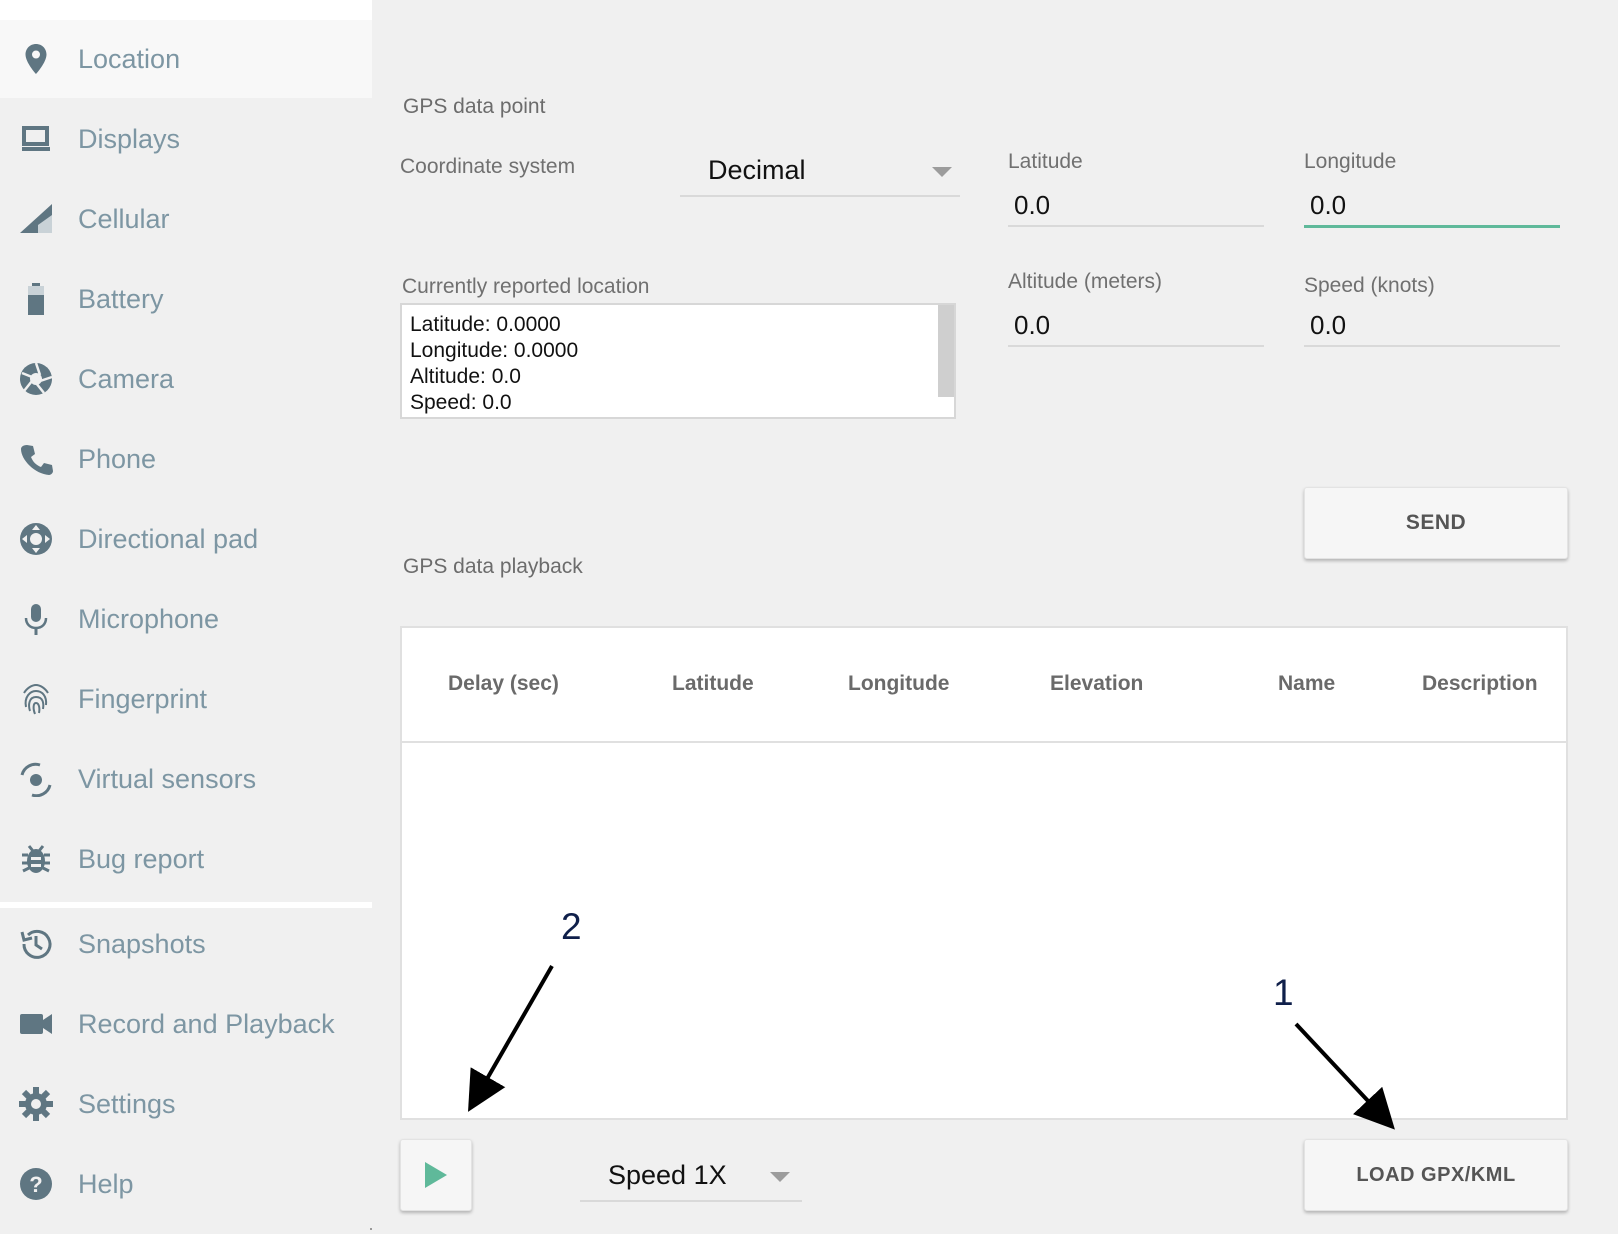 The image size is (1618, 1234). Describe the element at coordinates (186, 219) in the screenshot. I see `sidebar-item-cellular: Cellular` at that location.